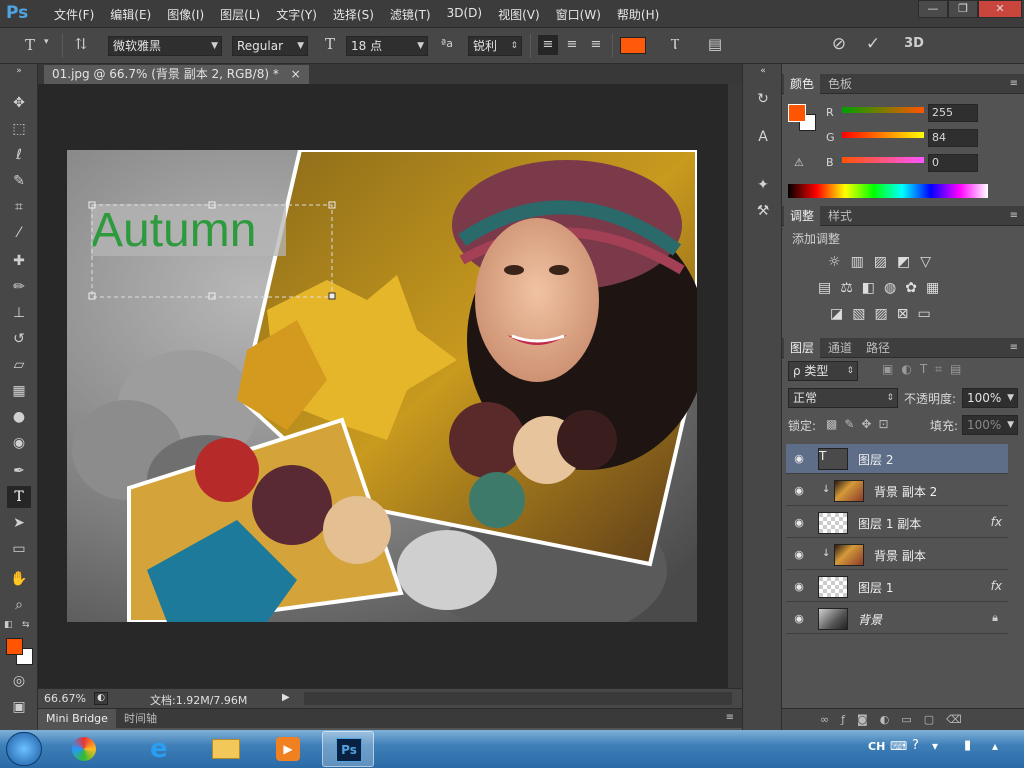 The height and width of the screenshot is (768, 1024). I want to click on antialias-select: 锐利 ⇕, so click(495, 46).